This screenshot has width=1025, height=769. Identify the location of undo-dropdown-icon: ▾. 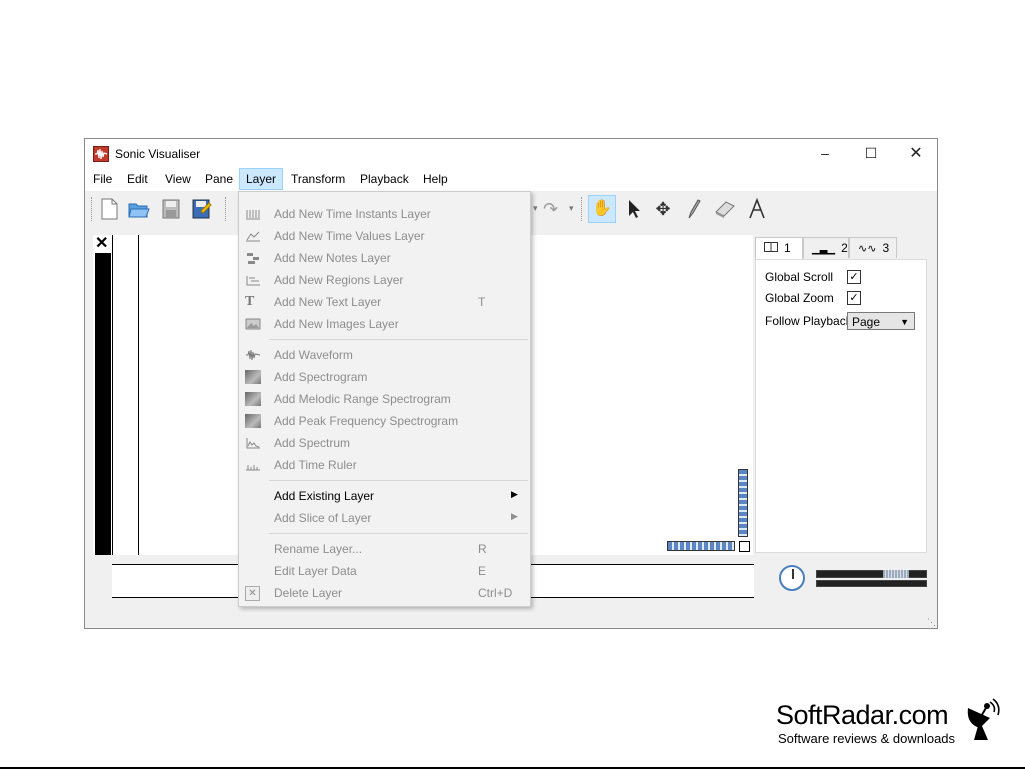
(535, 208).